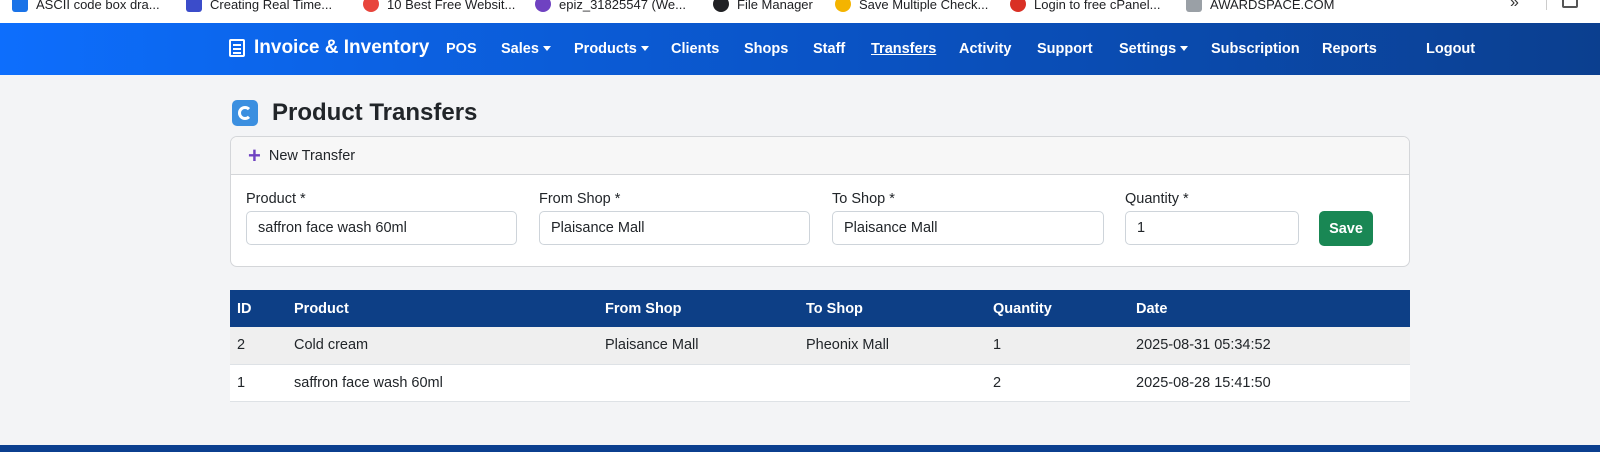  What do you see at coordinates (442, 383) in the screenshot?
I see `cell-product: saffron face wash 60ml` at bounding box center [442, 383].